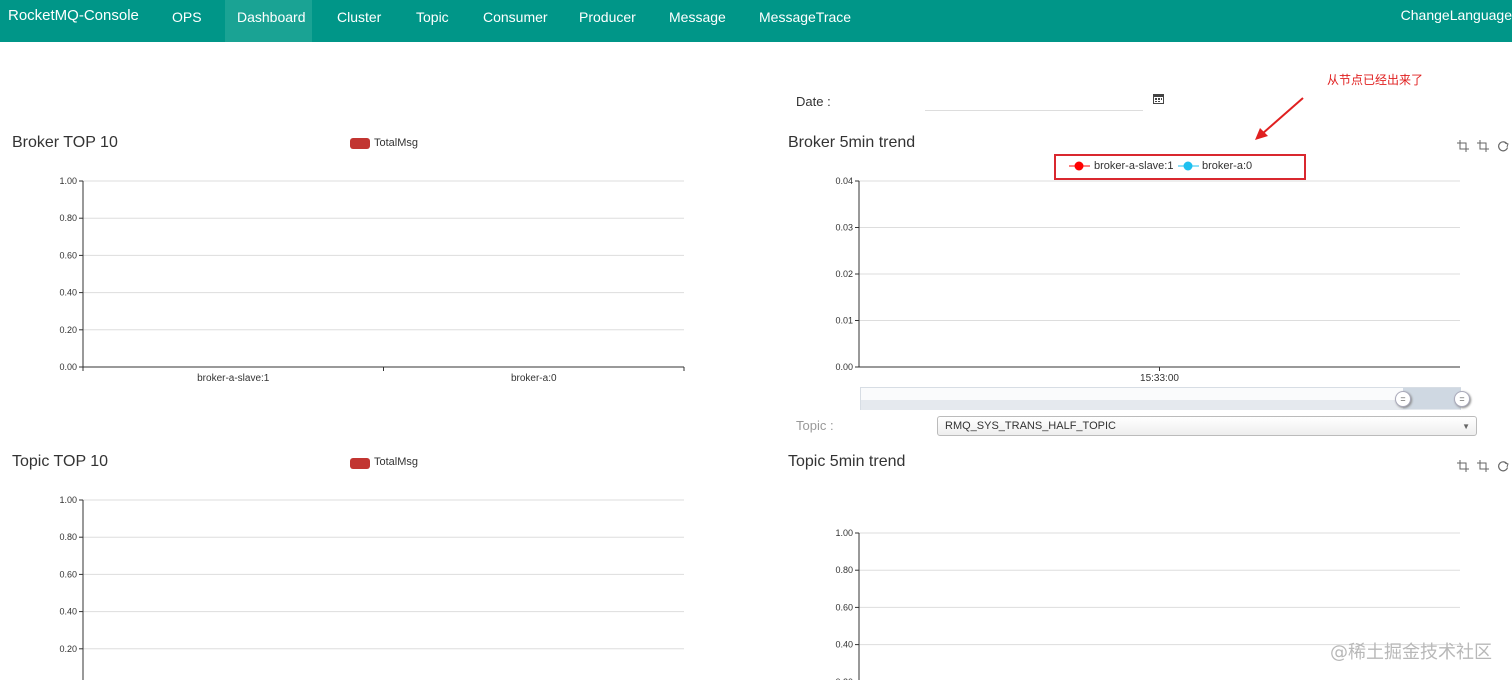 This screenshot has height=680, width=1512. Describe the element at coordinates (844, 181) in the screenshot. I see `ytick-label: 0.04` at that location.